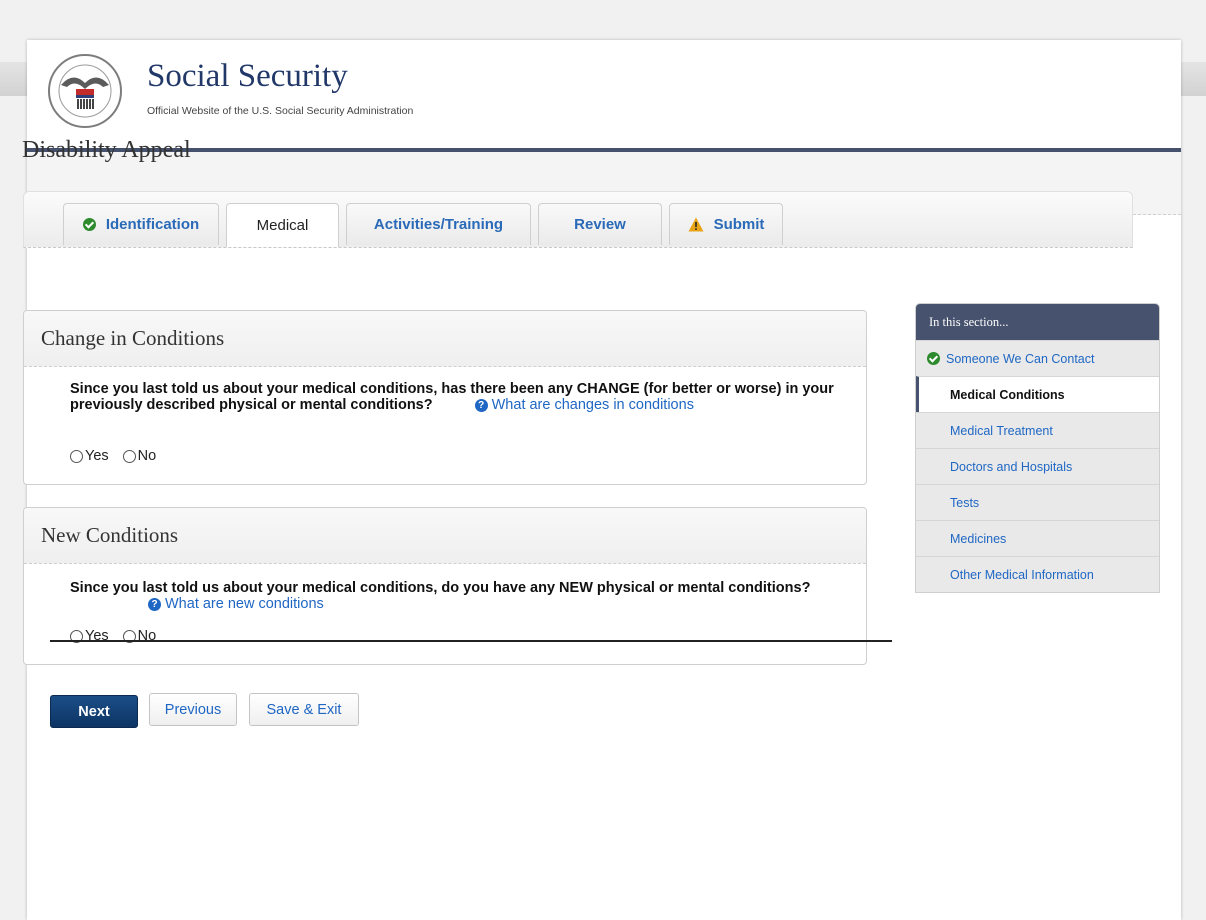  I want to click on save-exit-button: Save & Exit, so click(304, 709).